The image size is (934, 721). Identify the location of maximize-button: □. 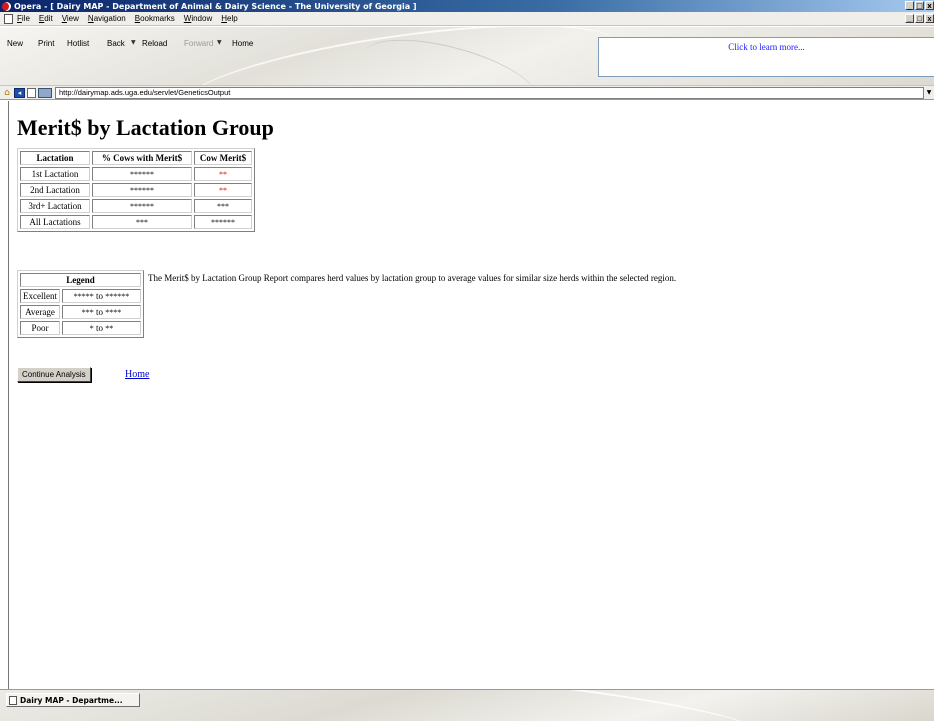
(919, 5).